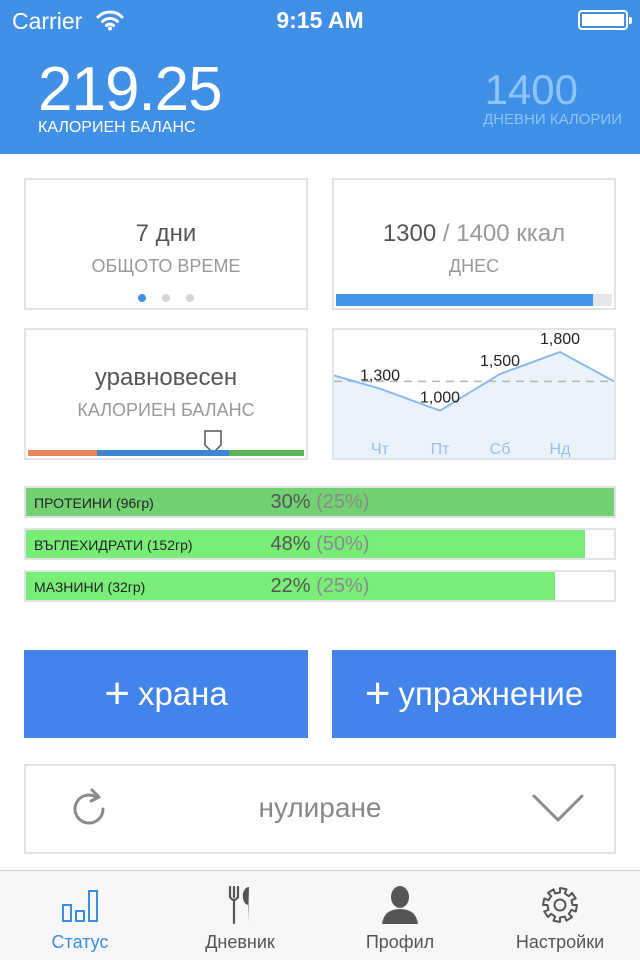  Describe the element at coordinates (511, 233) in the screenshot. I see `today-target: 1400 ккал` at that location.